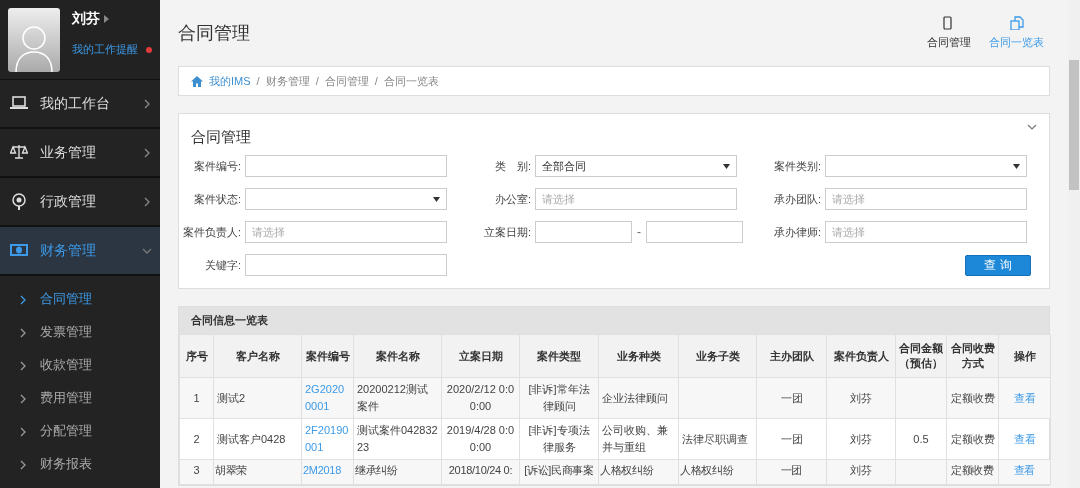  Describe the element at coordinates (232, 398) in the screenshot. I see `table-cell-text: 测试2` at that location.